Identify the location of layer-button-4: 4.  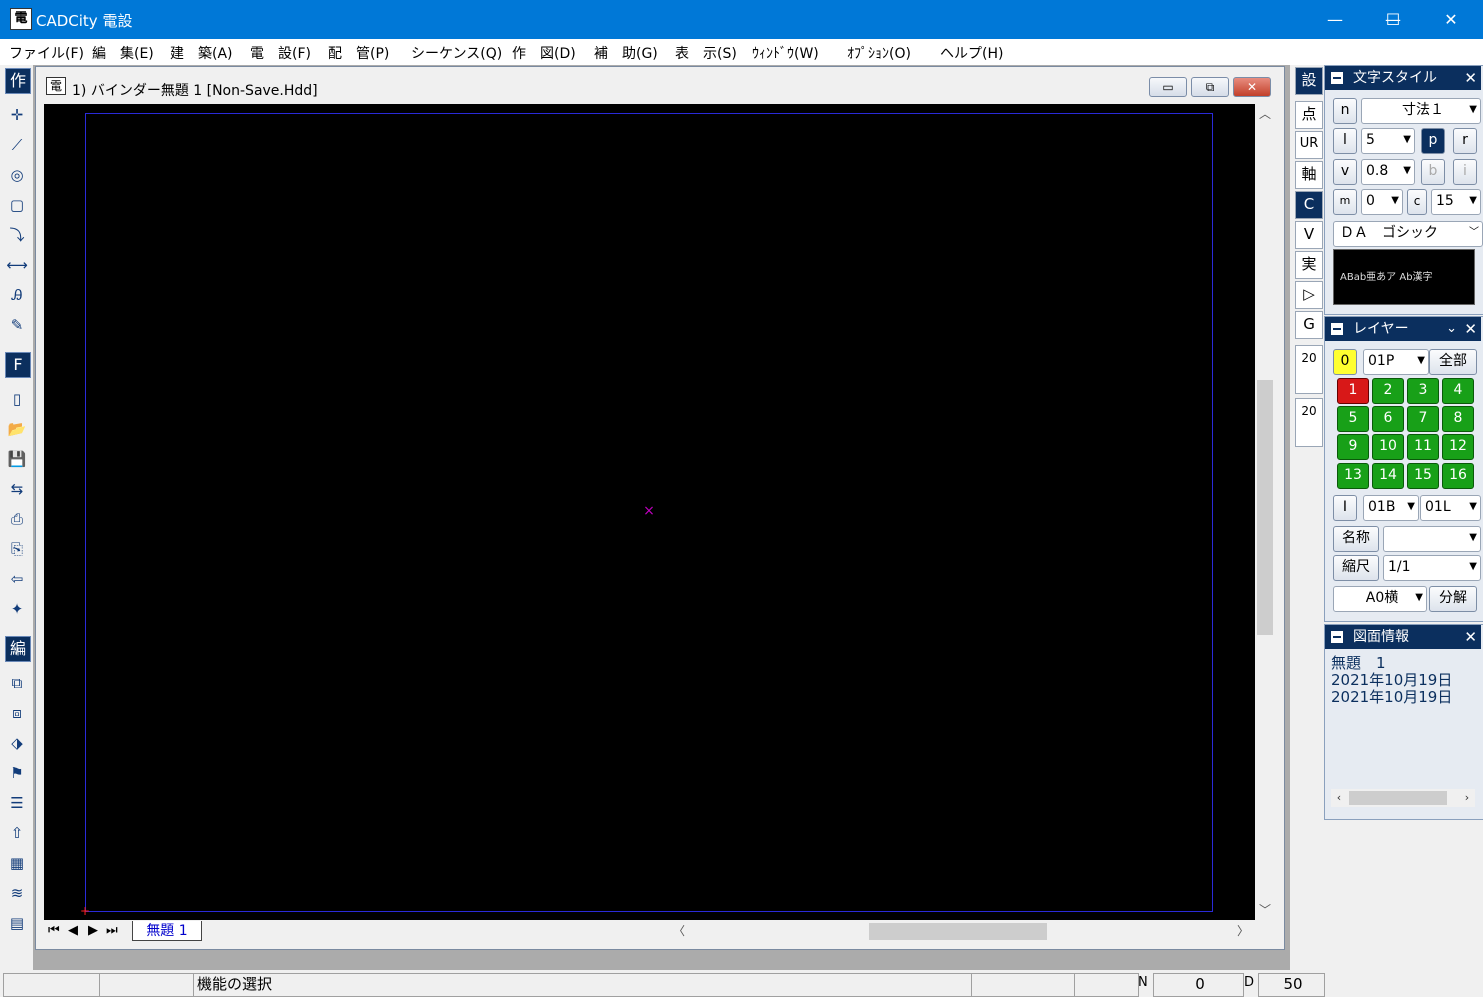
(1458, 391).